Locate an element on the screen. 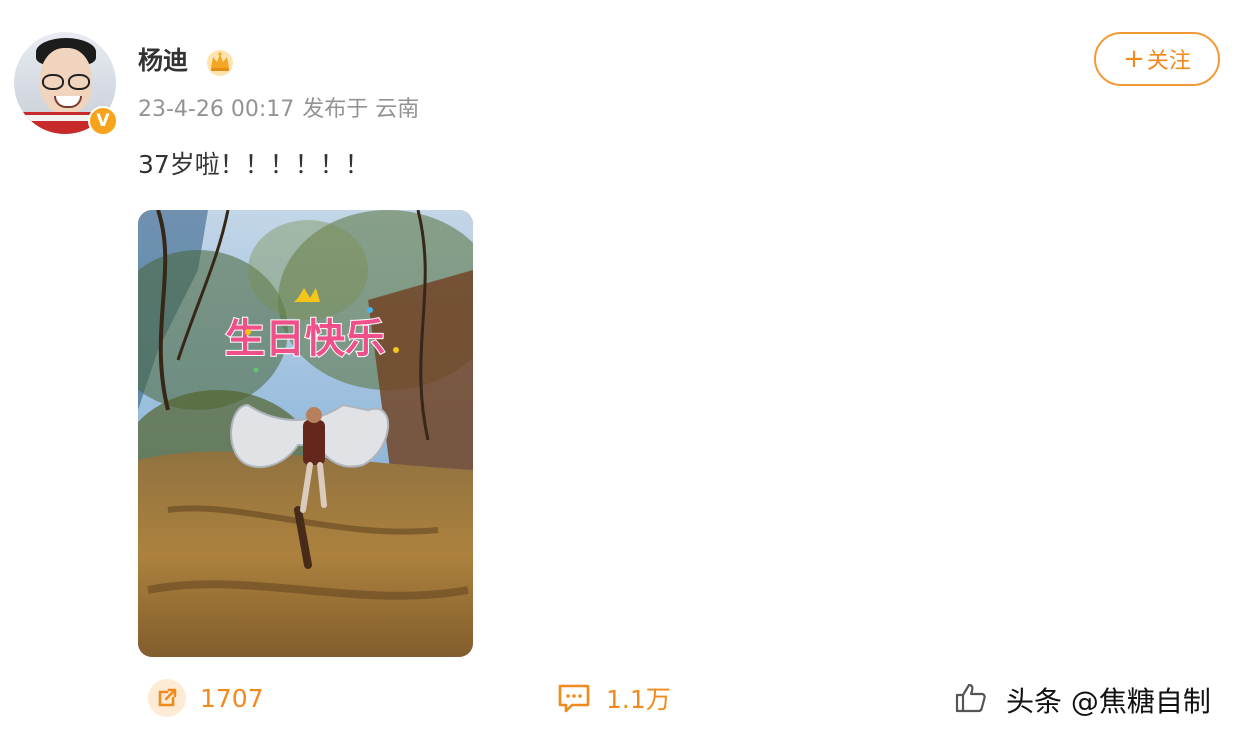 This screenshot has width=1258, height=742. post-meta: 23-4-26 00:17 发布于 云南 is located at coordinates (278, 110).